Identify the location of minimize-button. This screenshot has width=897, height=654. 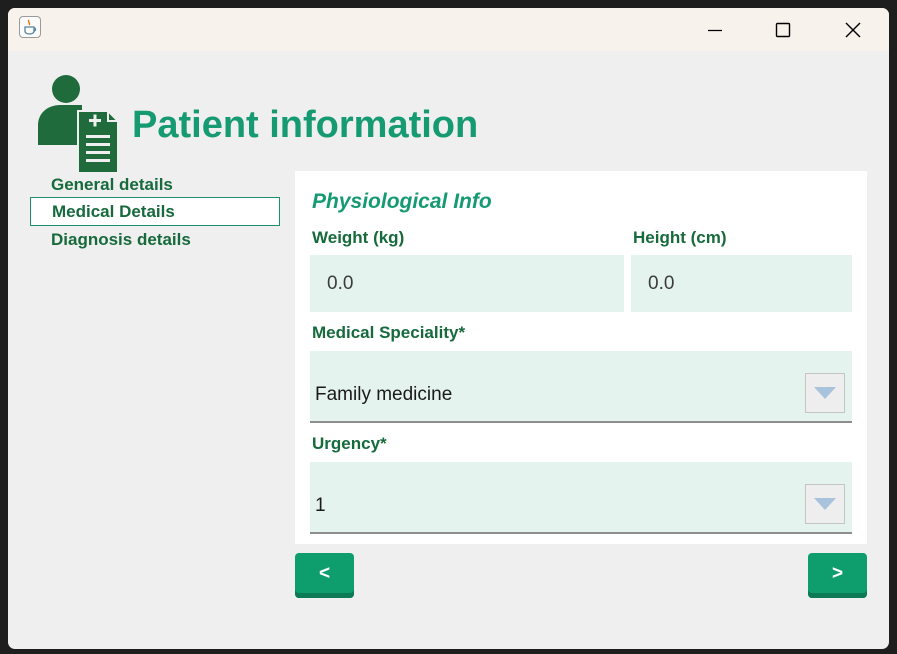
(715, 29).